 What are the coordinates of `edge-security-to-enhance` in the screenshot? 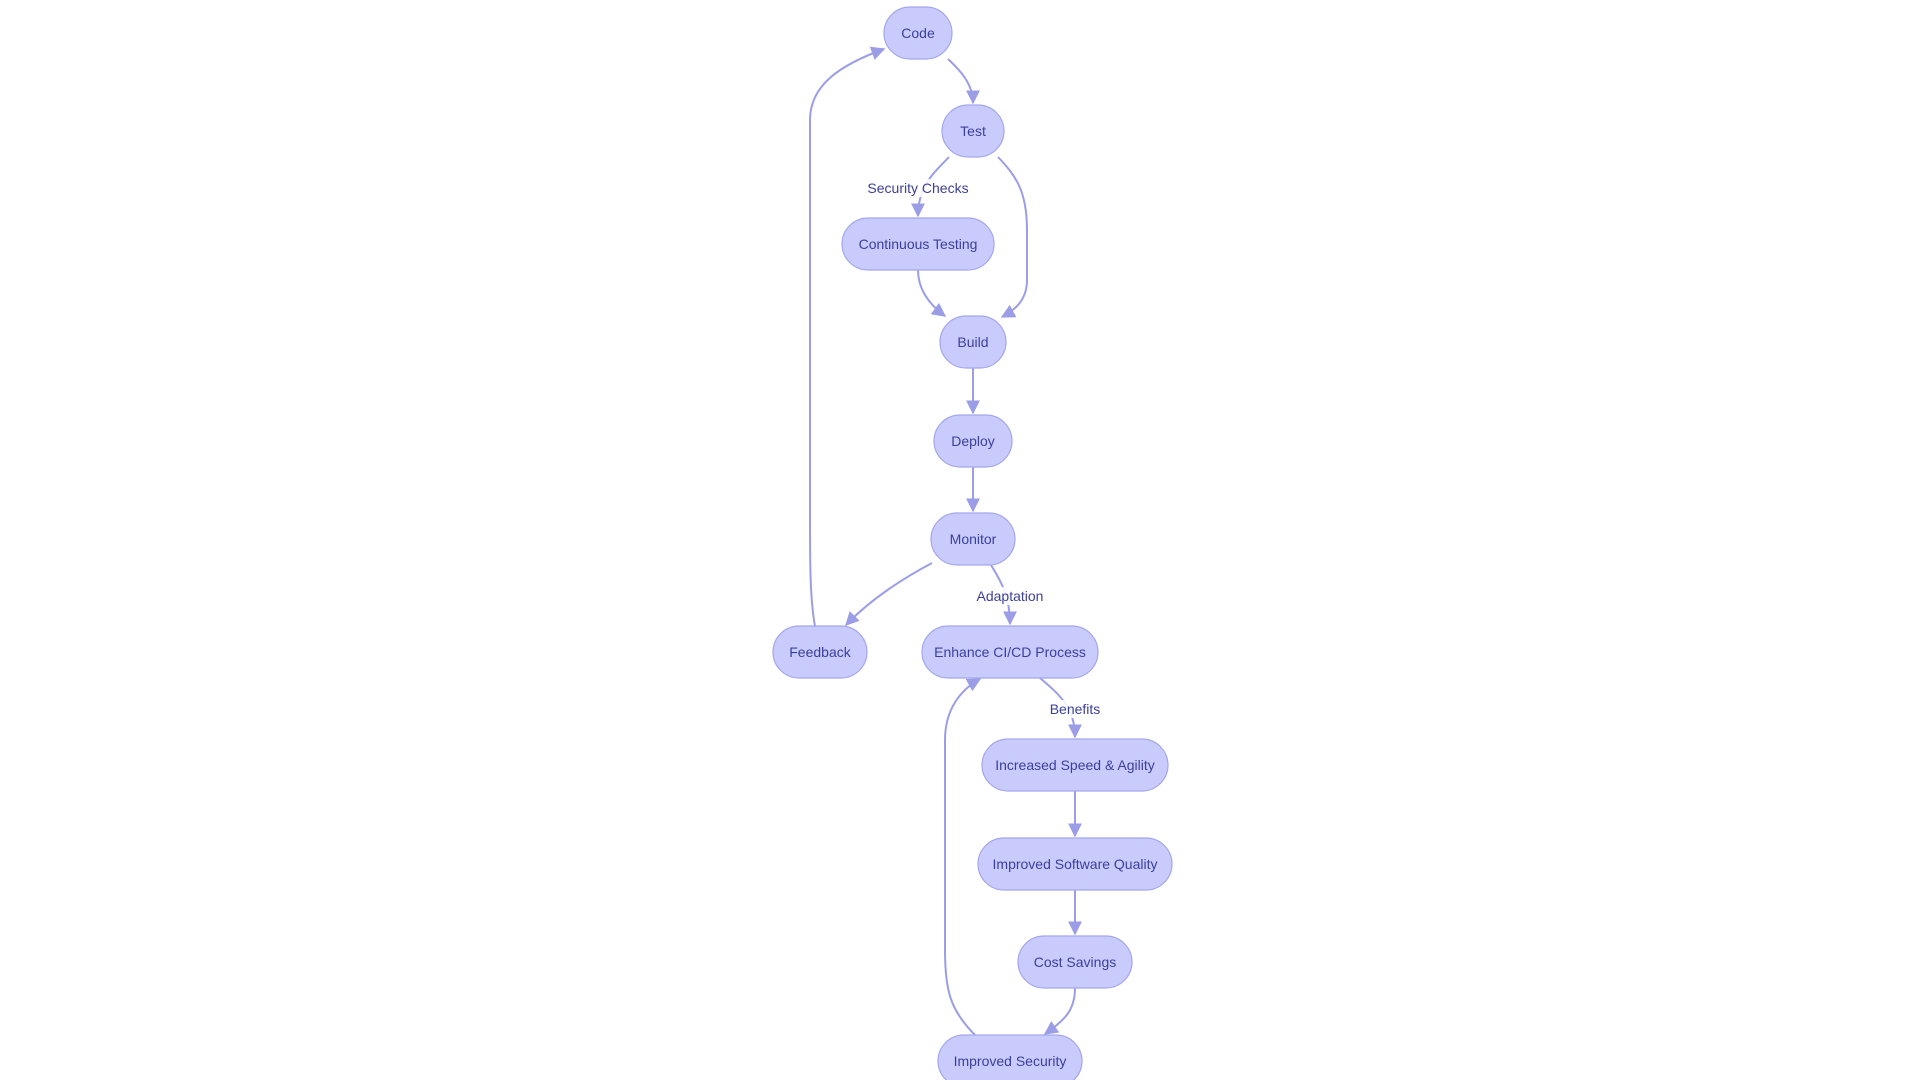 It's located at (963, 857).